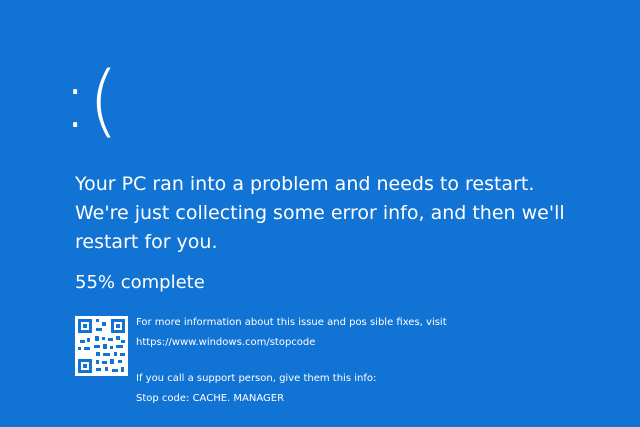 The image size is (640, 427). I want to click on sad-face-emoticon: :(, so click(90, 101).